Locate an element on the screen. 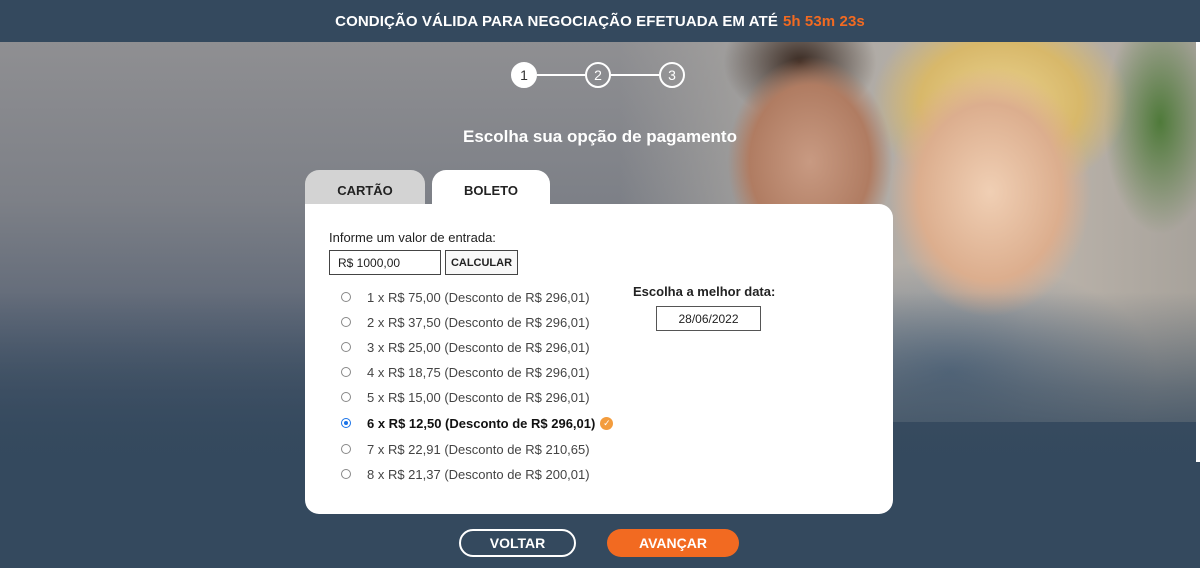  entry-value-input: R$ 1000,00 is located at coordinates (385, 262).